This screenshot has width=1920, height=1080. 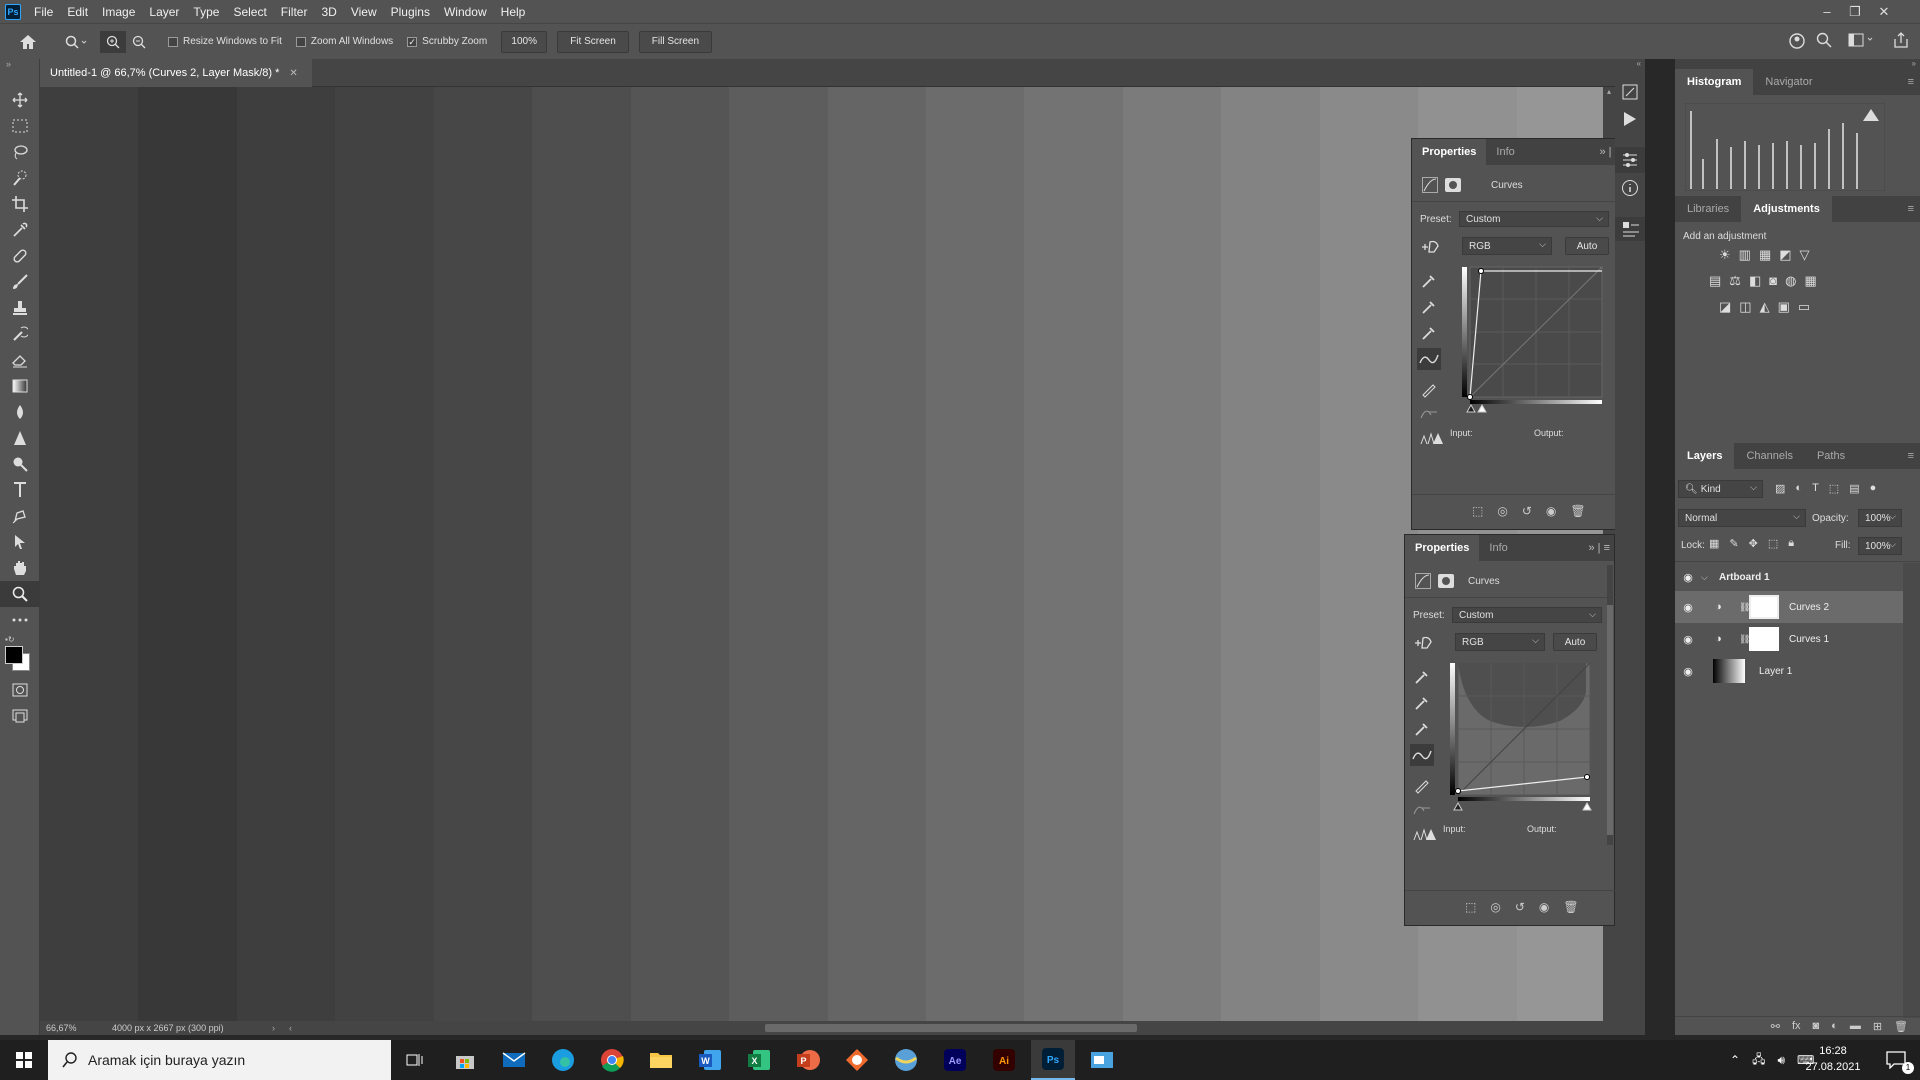 What do you see at coordinates (1831, 456) in the screenshot?
I see `tab-paths: Paths` at bounding box center [1831, 456].